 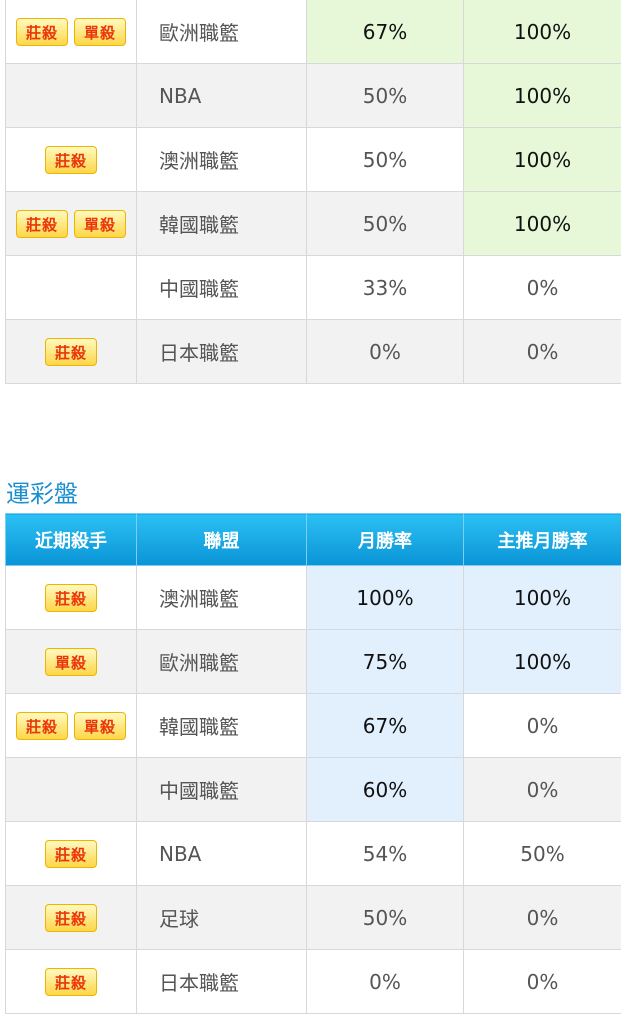 I want to click on table-row: 莊殺單殺韓國職籃50%100%, so click(x=313, y=224).